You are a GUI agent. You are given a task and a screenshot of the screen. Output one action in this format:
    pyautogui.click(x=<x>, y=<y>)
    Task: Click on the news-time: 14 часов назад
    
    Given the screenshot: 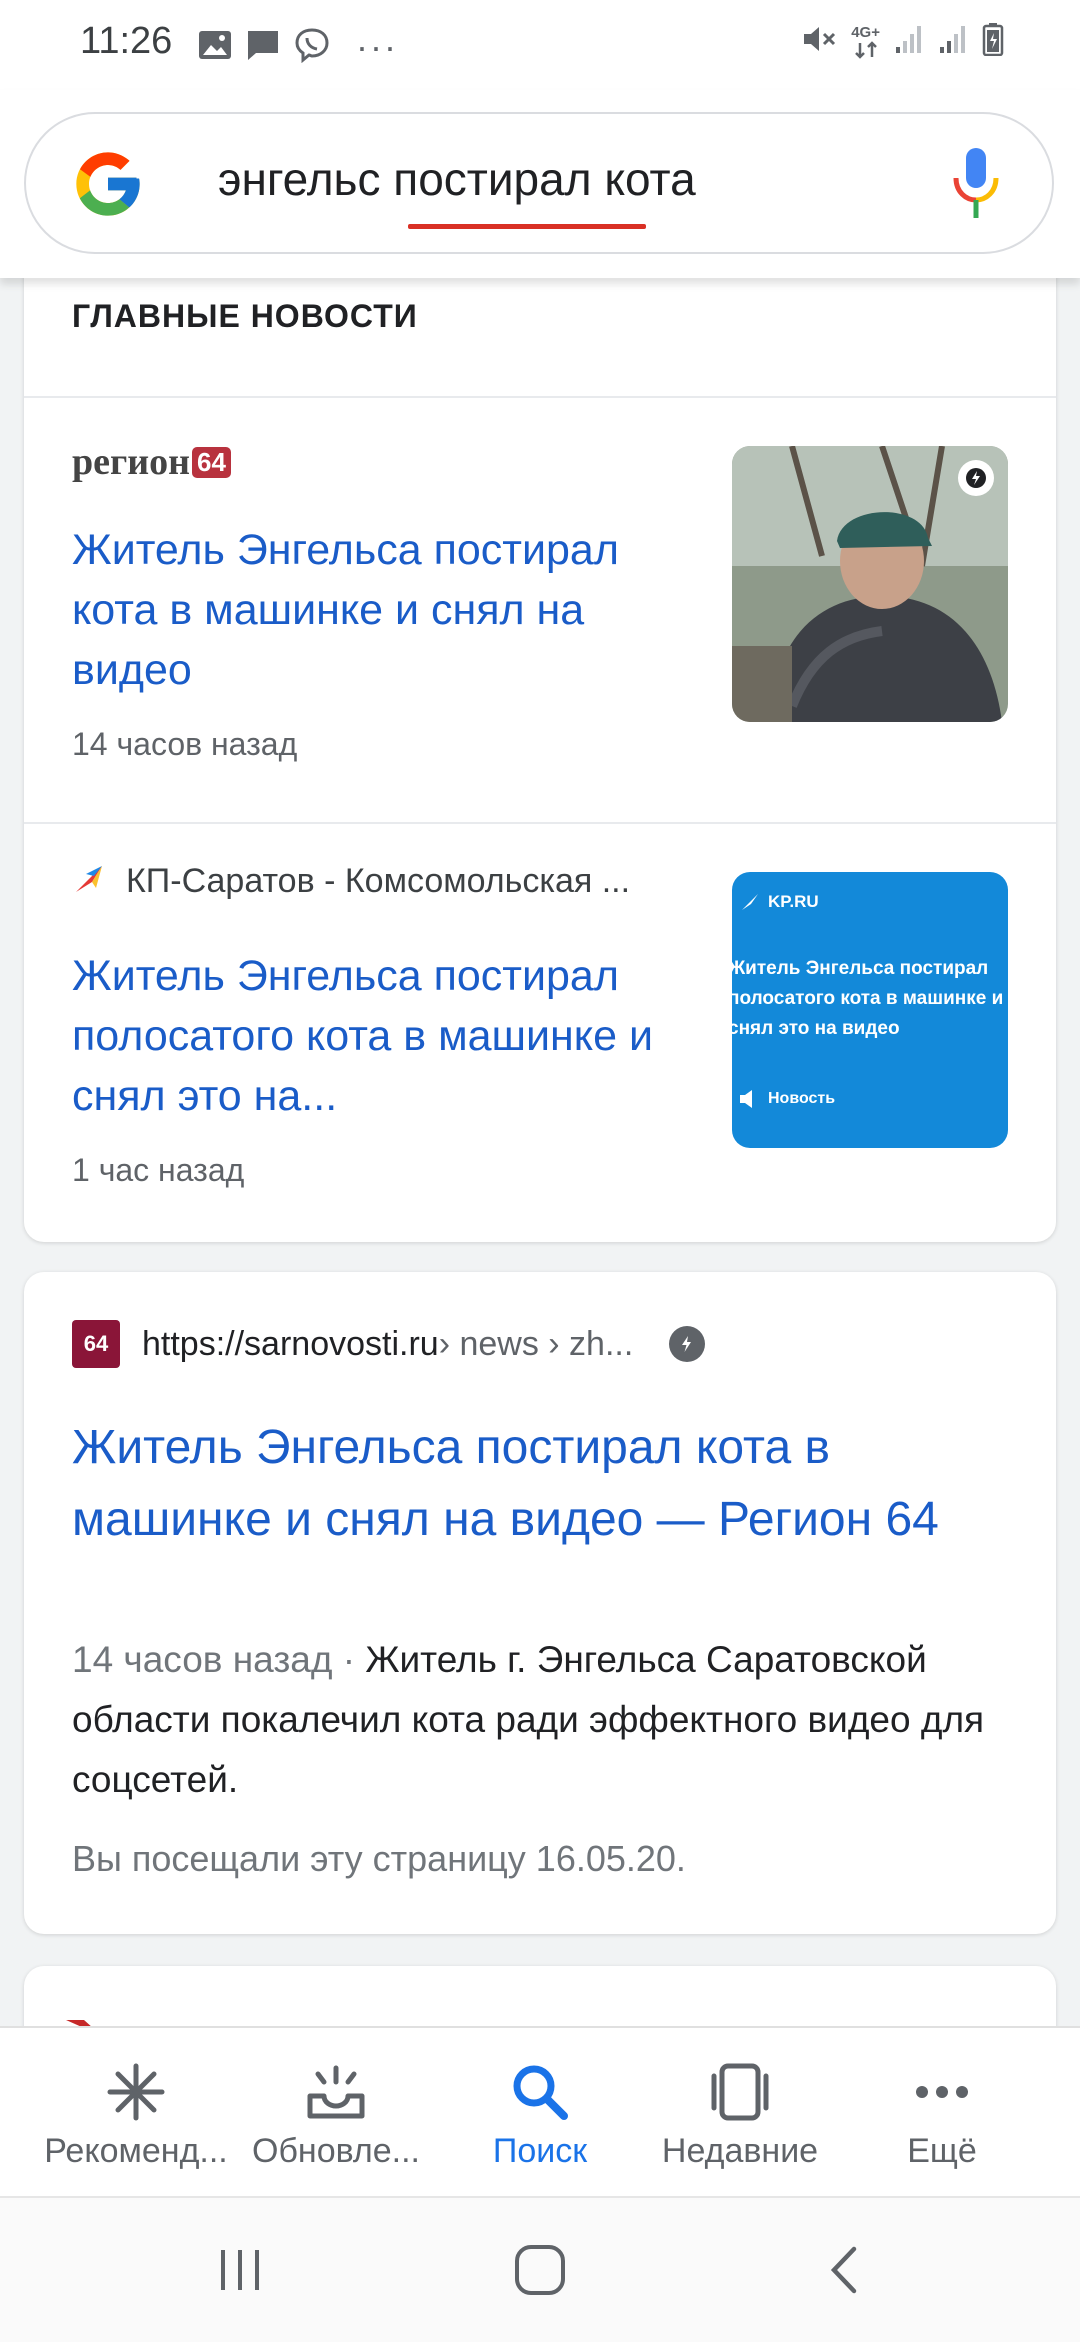 What is the action you would take?
    pyautogui.click(x=185, y=744)
    